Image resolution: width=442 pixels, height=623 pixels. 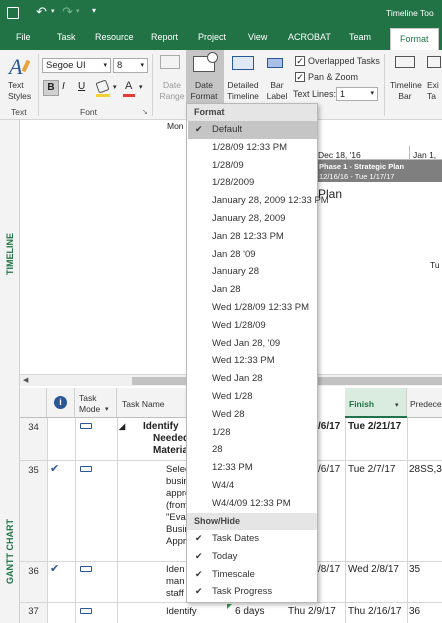 What do you see at coordinates (234, 254) in the screenshot?
I see `date-format-option: Jan 28 '09` at bounding box center [234, 254].